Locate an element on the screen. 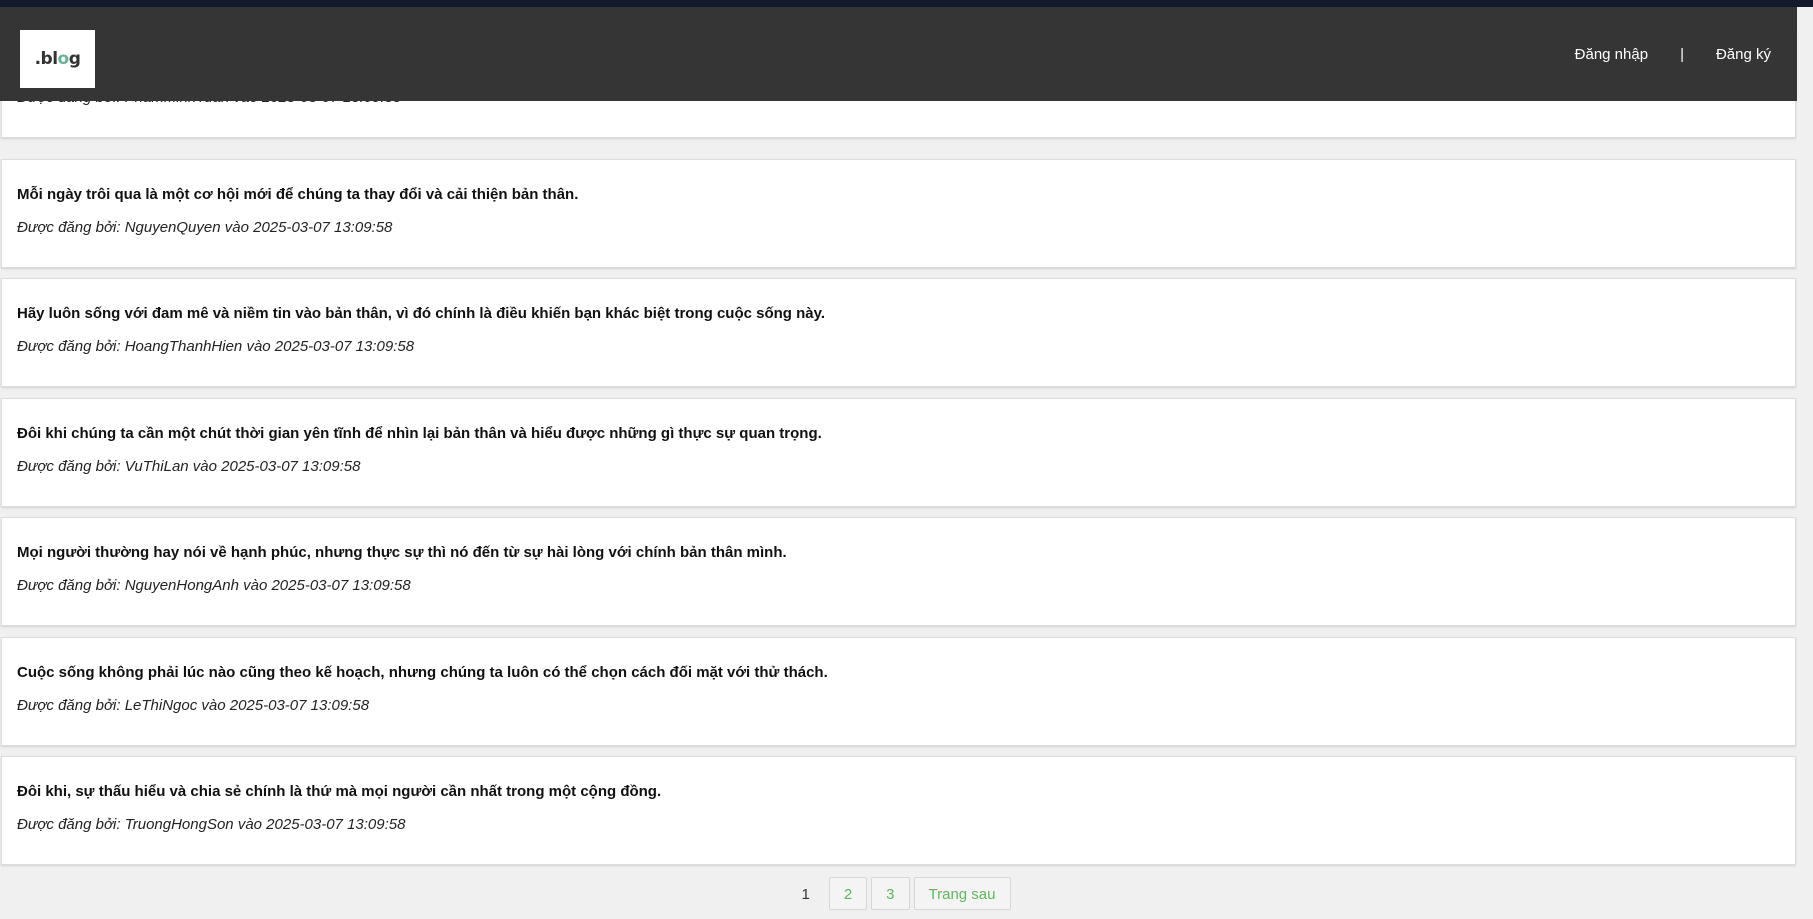 The height and width of the screenshot is (919, 1813). auth-nav: Đăng nhập | Đăng ký is located at coordinates (1673, 54).